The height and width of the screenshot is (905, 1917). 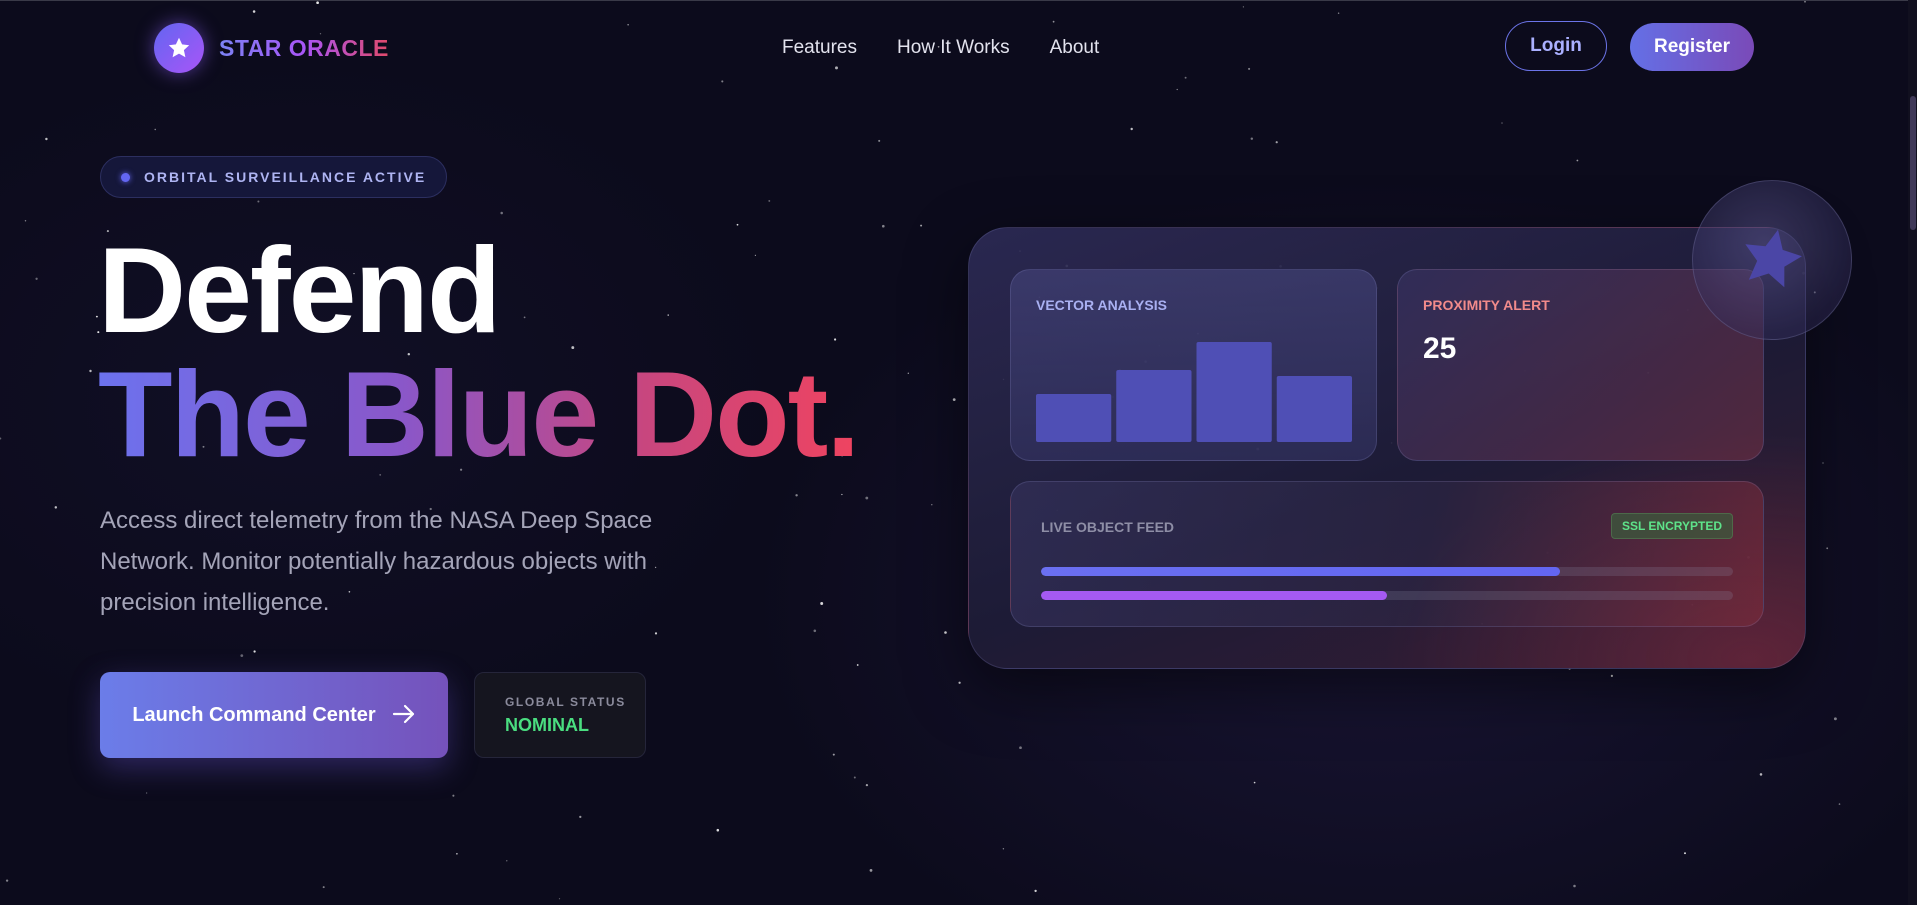 I want to click on status-dot, so click(x=125, y=177).